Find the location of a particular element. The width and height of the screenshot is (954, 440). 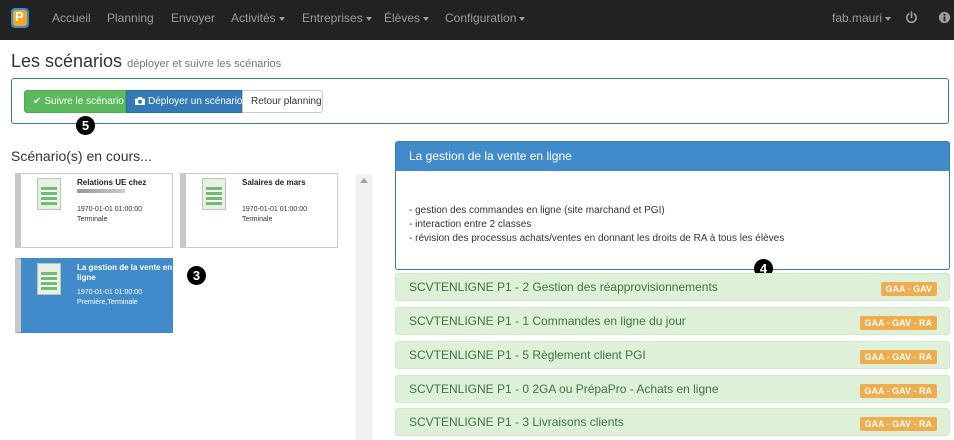

deploy-scenario-button: Déployer un scénario is located at coordinates (184, 101).